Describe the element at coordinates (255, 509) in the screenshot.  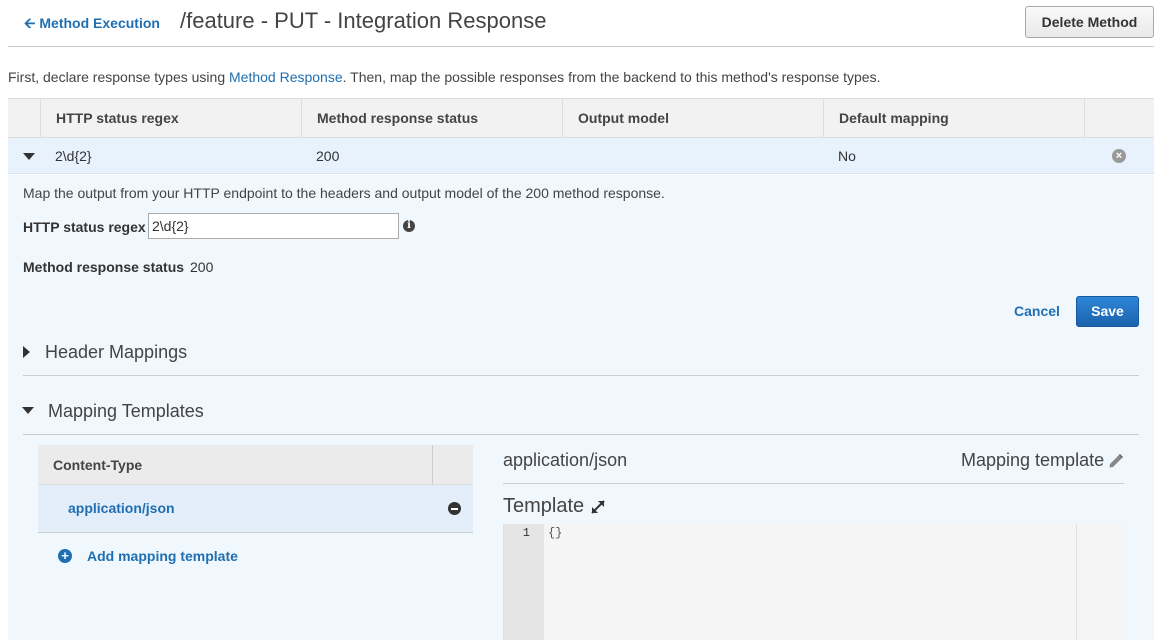
I see `list-item: application/json` at that location.